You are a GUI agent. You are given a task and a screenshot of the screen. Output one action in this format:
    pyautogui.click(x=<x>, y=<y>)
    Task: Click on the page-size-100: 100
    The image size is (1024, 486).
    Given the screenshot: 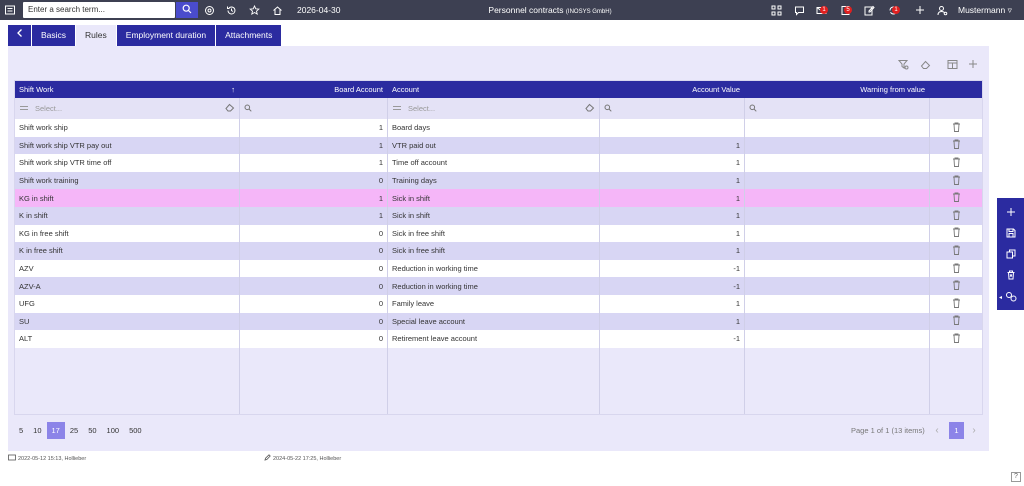 What is the action you would take?
    pyautogui.click(x=113, y=430)
    